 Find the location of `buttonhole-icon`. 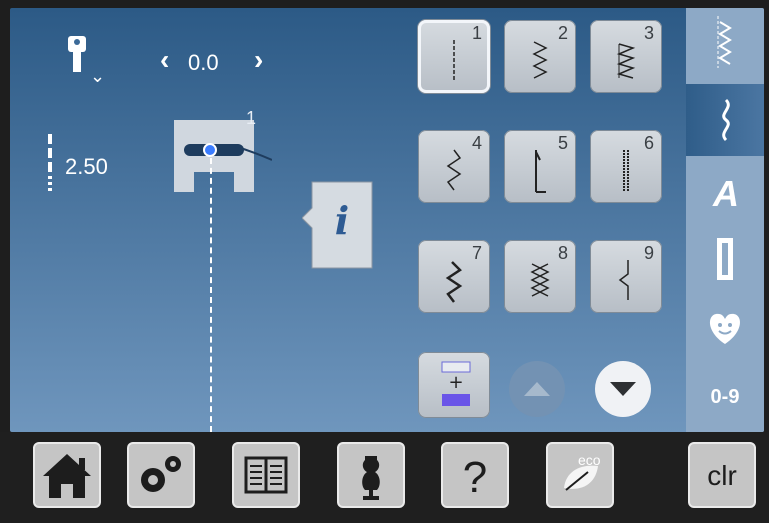

buttonhole-icon is located at coordinates (725, 259).